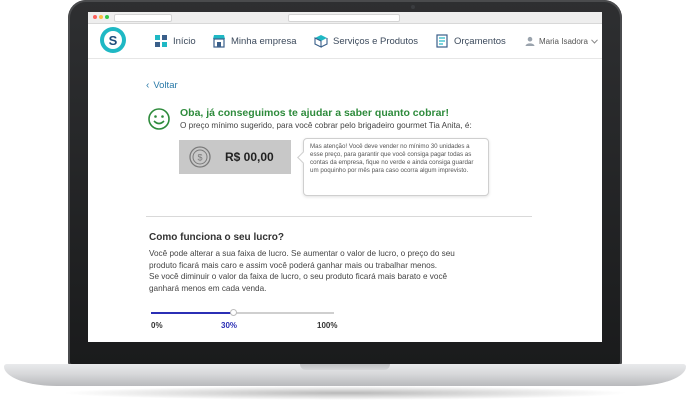  What do you see at coordinates (242, 312) in the screenshot?
I see `profit-slider` at bounding box center [242, 312].